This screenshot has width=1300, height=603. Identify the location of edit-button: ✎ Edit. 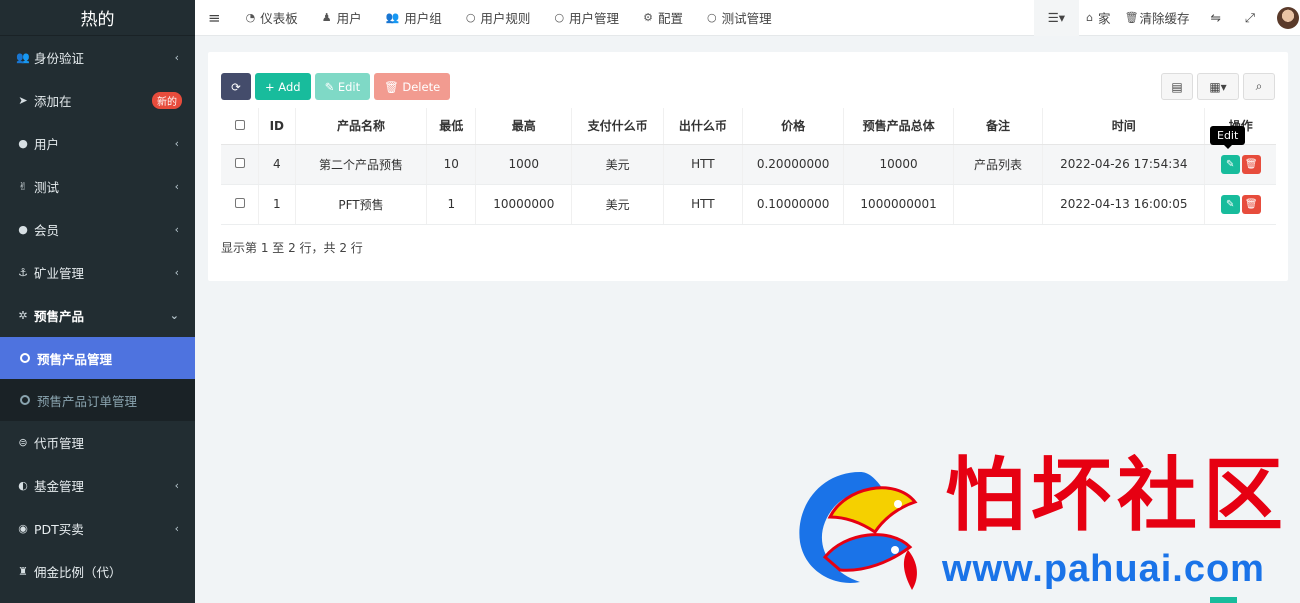
(342, 86).